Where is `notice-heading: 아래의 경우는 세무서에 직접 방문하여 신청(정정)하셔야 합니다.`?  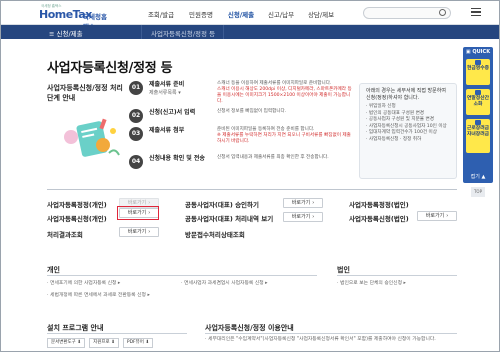
notice-heading: 아래의 경우는 세무서에 직접 방문하여 신청(정정)하셔야 합니다. is located at coordinates (406, 94).